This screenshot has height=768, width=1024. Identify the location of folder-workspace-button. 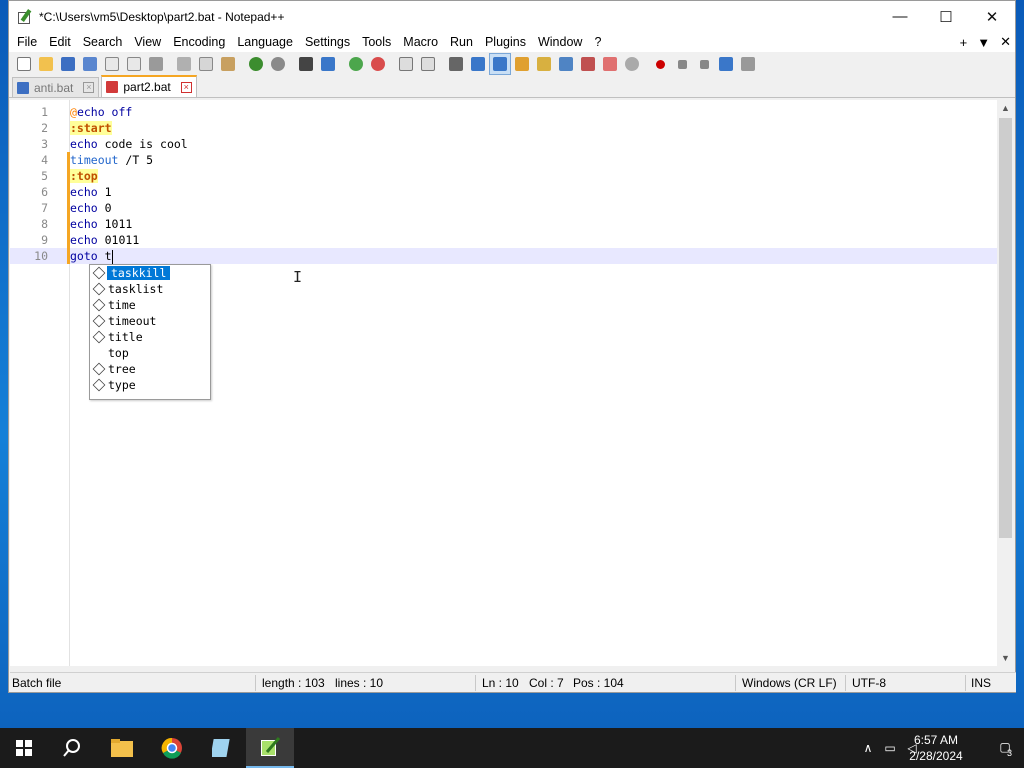
(610, 64).